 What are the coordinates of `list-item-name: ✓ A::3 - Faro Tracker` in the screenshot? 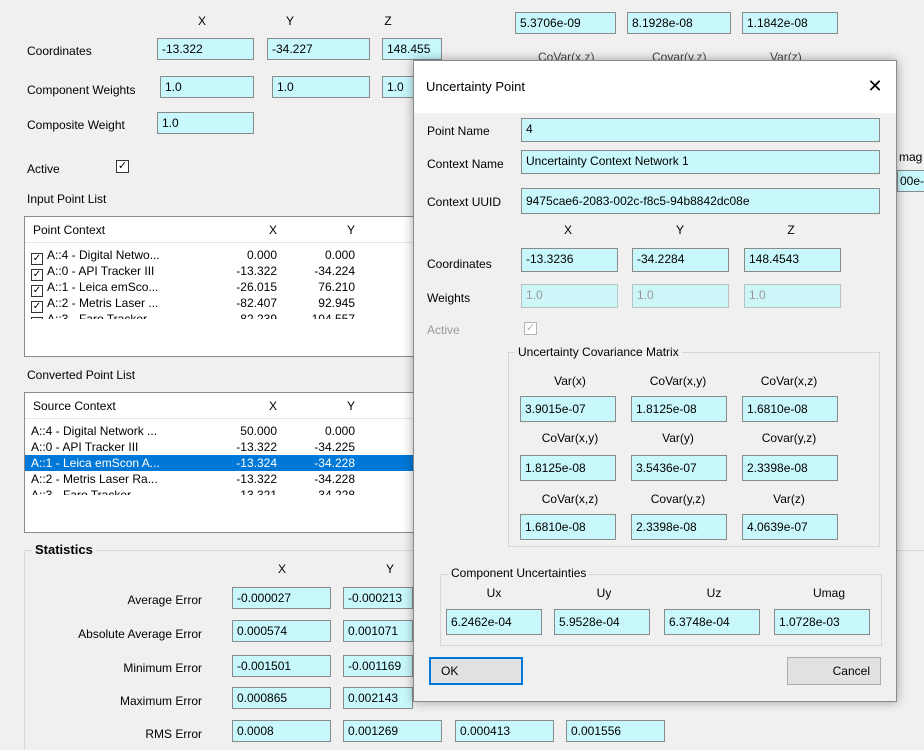 It's located at (116, 315).